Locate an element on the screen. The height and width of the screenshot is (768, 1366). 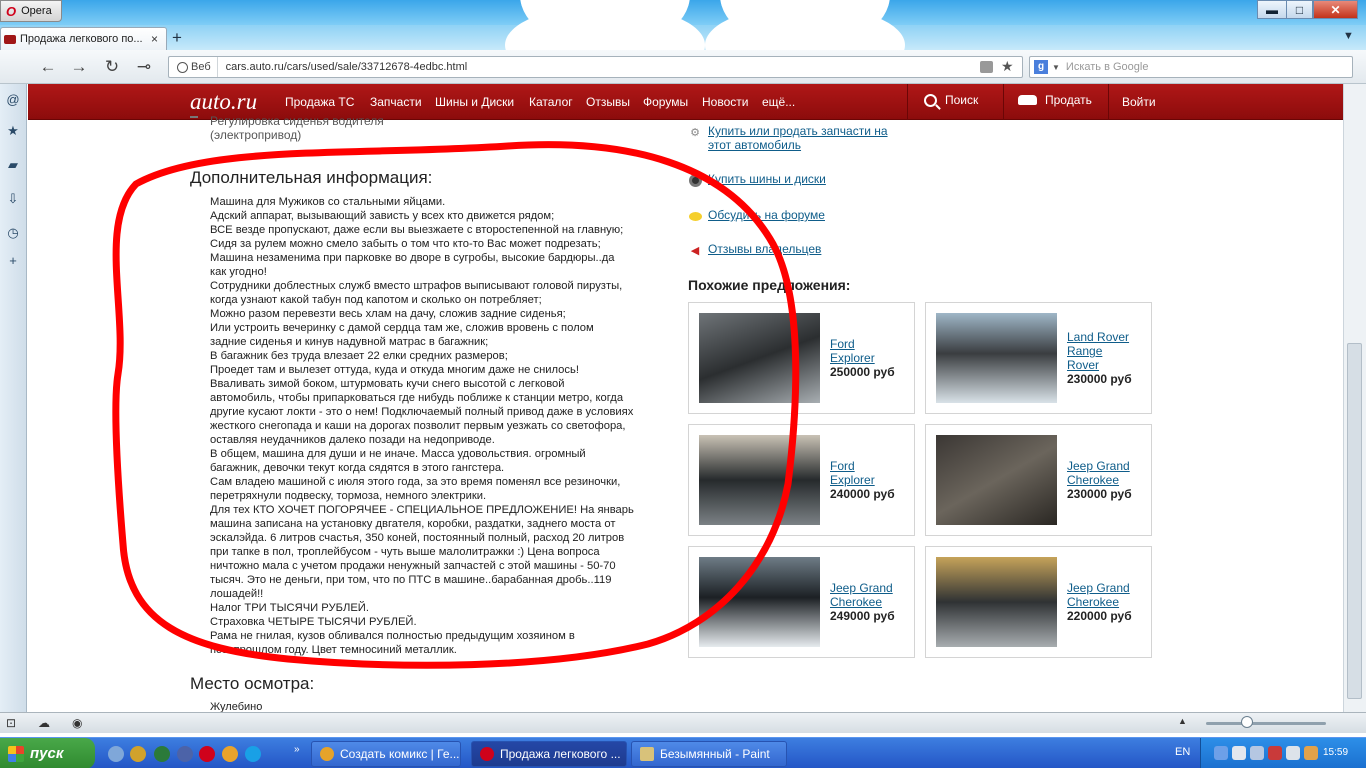
header-sell-button: Продать is located at coordinates (1055, 100).